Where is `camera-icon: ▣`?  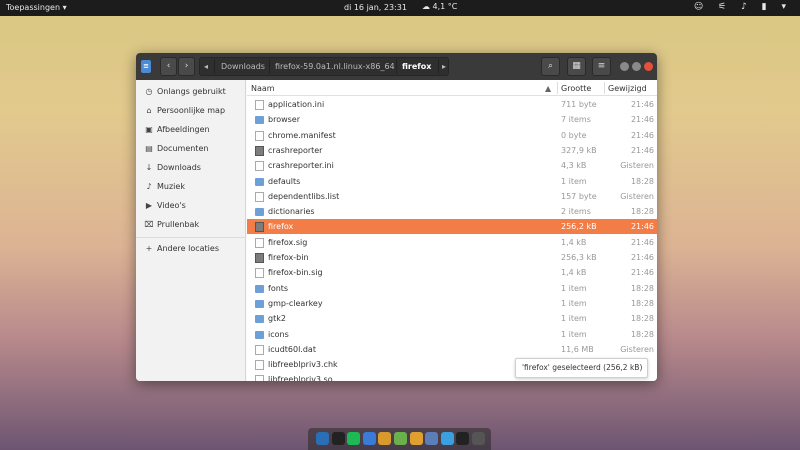 camera-icon: ▣ is located at coordinates (149, 129).